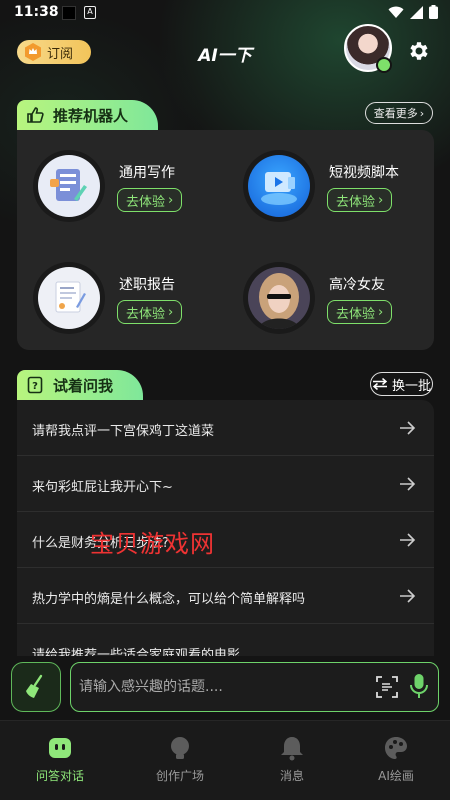  Describe the element at coordinates (357, 285) in the screenshot. I see `bot-name: 高冷女友` at that location.